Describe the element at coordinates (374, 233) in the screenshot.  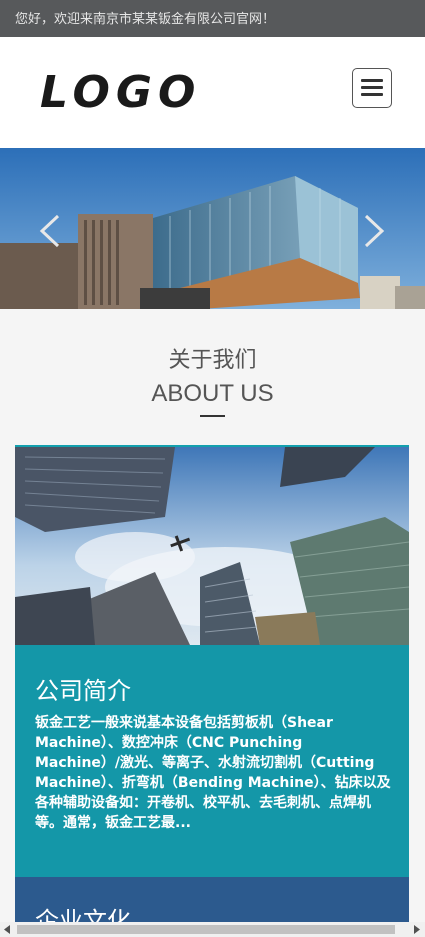
I see `banner-next-arrow-icon` at that location.